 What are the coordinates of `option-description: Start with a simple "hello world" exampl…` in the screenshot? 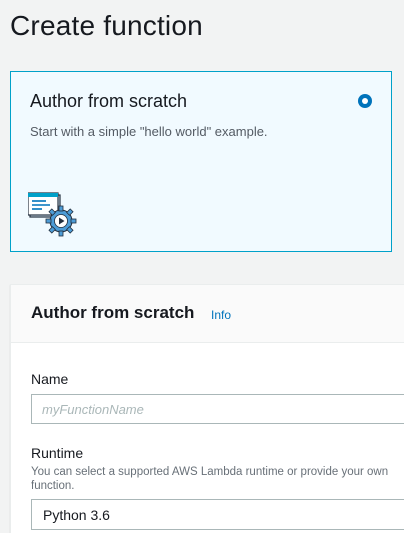 It's located at (149, 131).